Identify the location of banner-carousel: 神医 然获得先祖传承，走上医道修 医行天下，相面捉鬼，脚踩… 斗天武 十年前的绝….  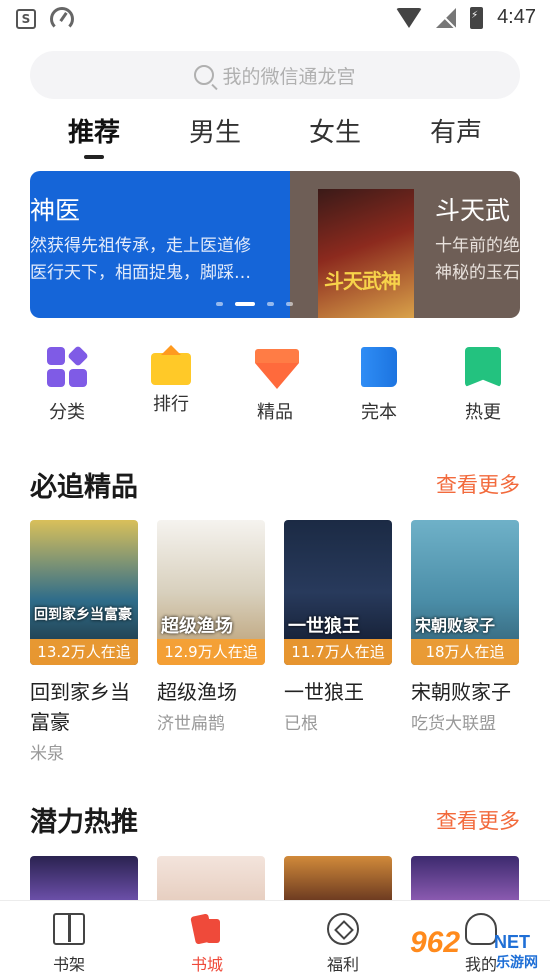
(275, 244).